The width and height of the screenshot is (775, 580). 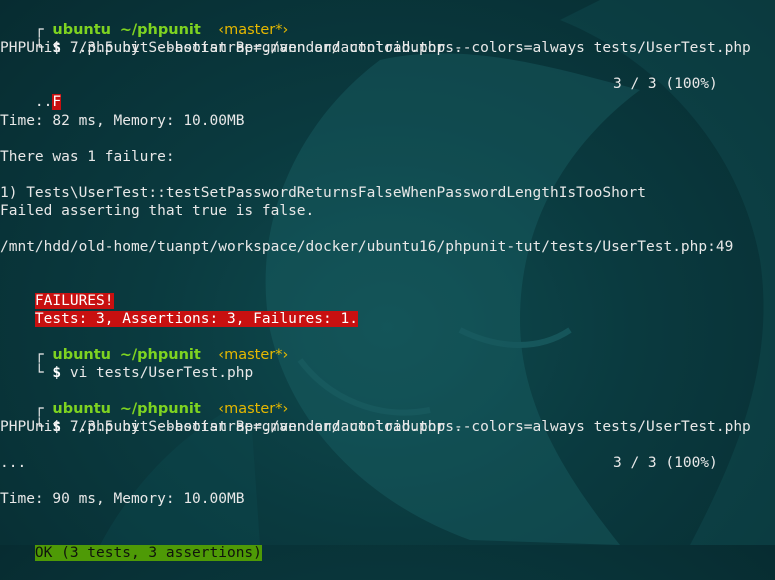 What do you see at coordinates (131, 543) in the screenshot?
I see `ok-summary: OK (3 tests, 3 assertions)` at bounding box center [131, 543].